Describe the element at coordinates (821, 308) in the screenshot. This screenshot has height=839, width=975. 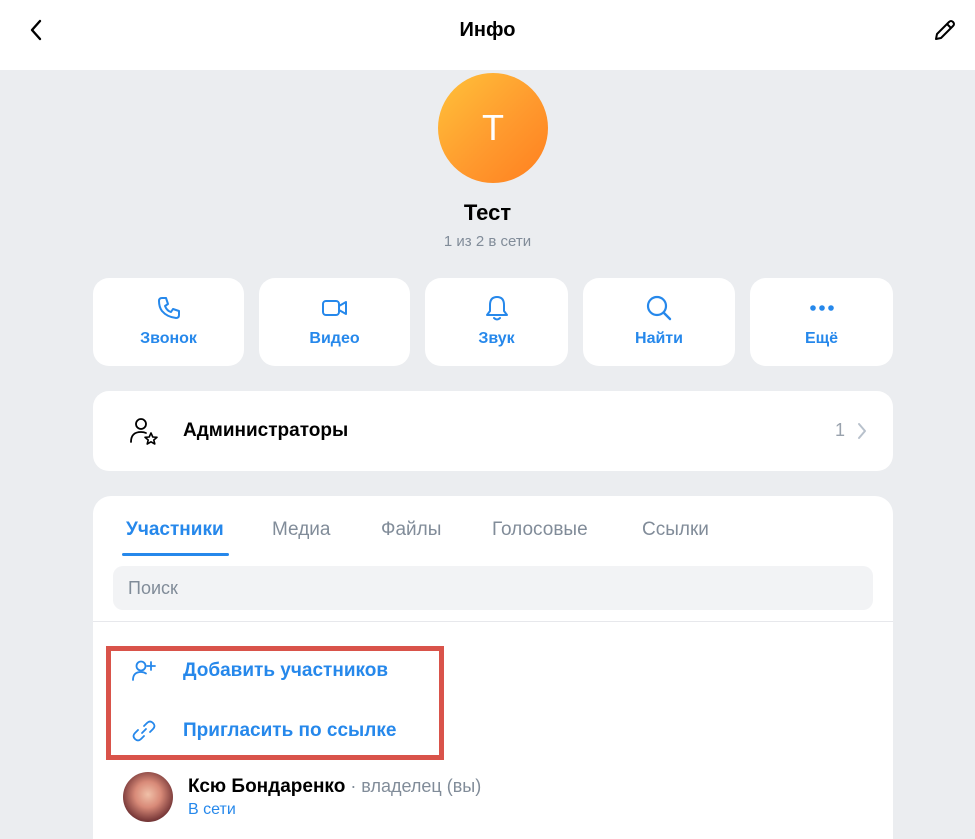
I see `more-dots-icon` at that location.